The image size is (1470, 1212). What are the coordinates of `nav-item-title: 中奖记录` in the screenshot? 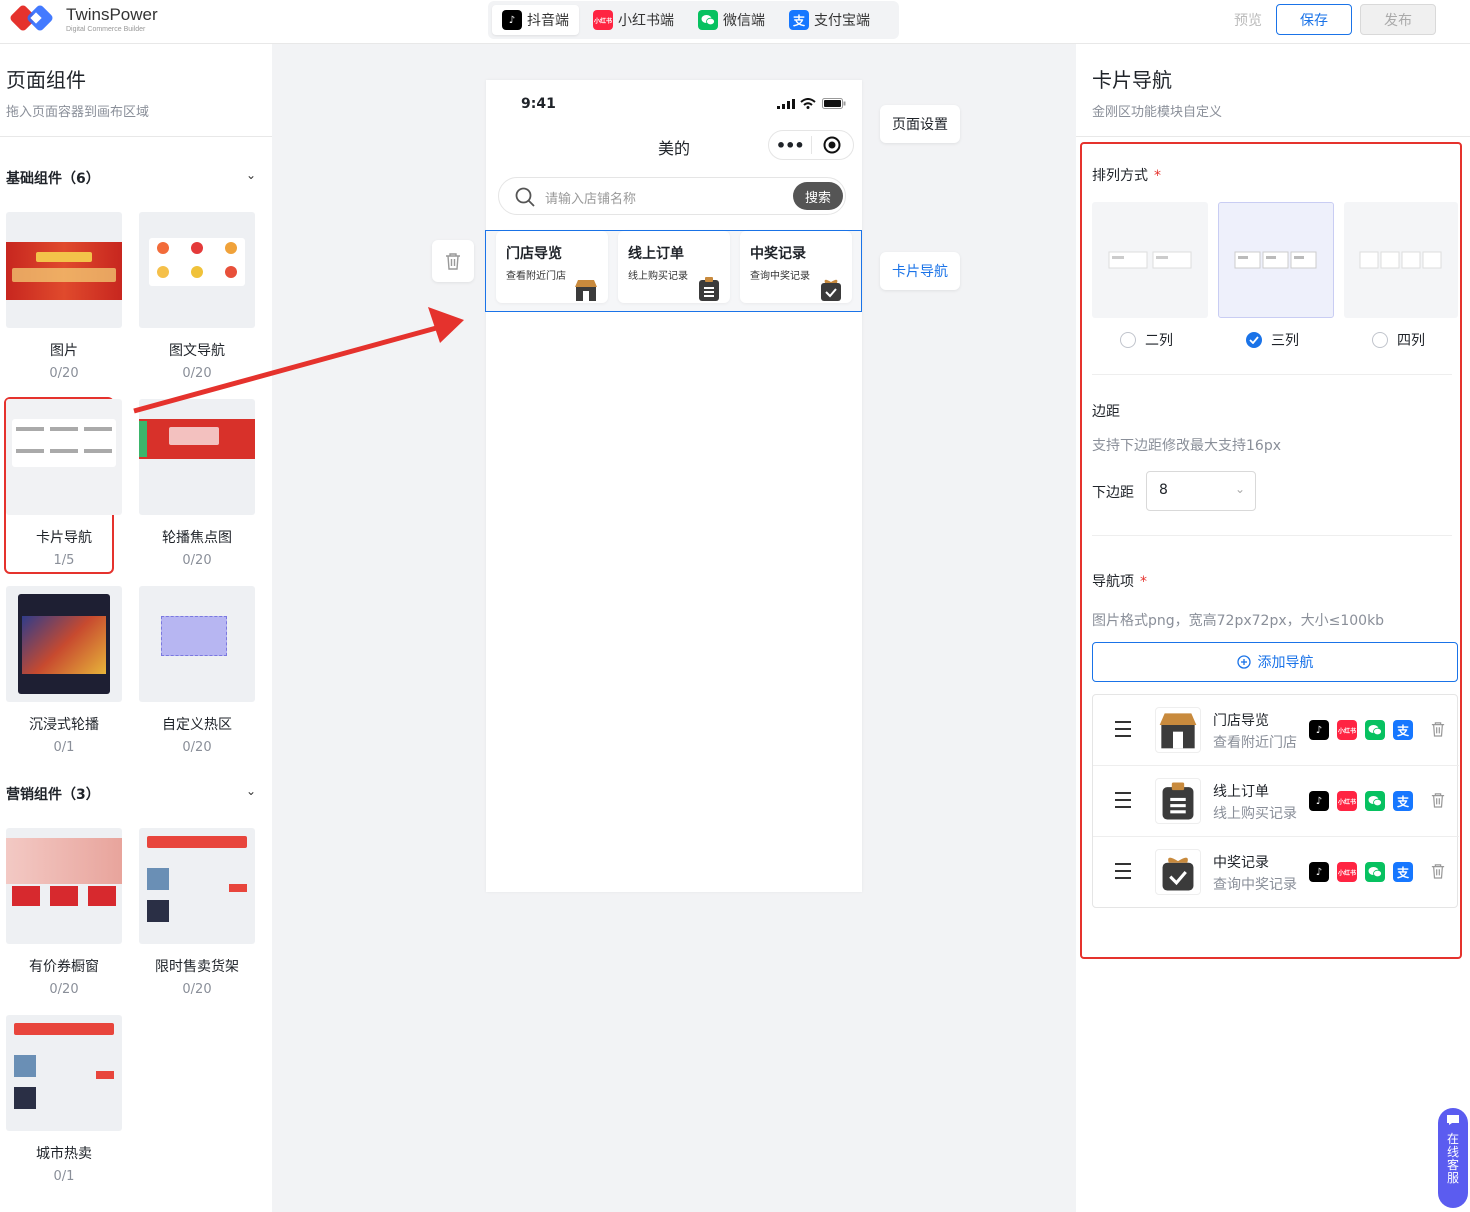 It's located at (1241, 863).